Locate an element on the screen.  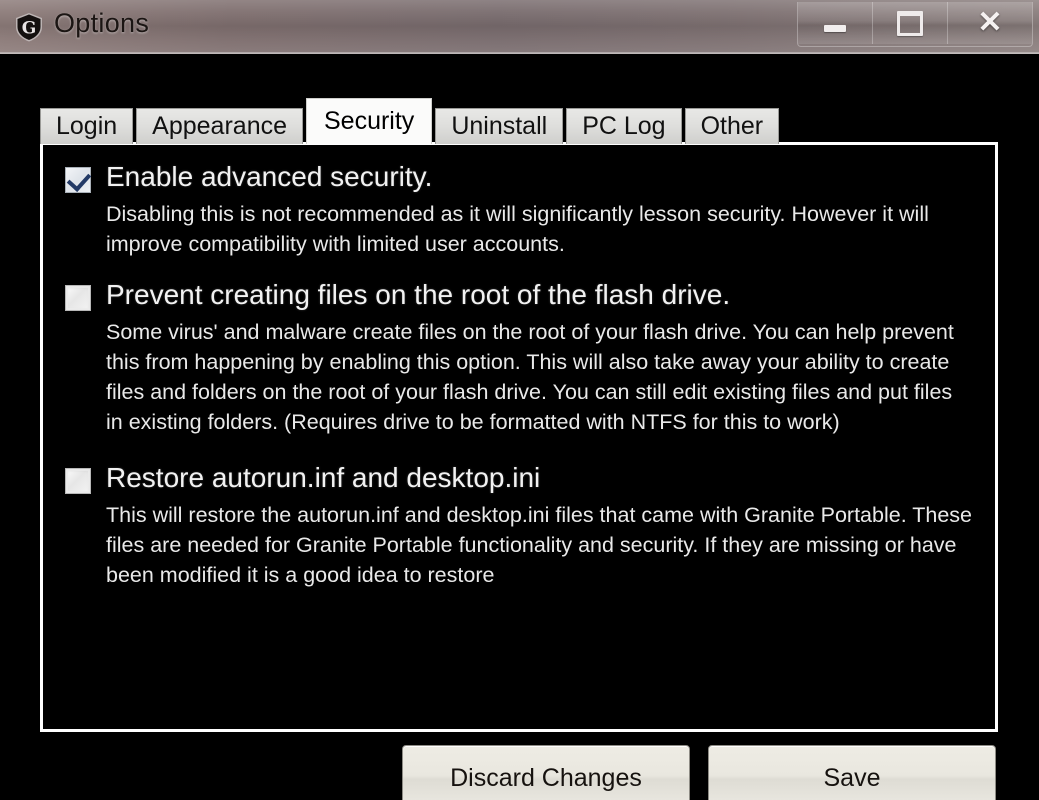
tab-security: Security is located at coordinates (369, 121).